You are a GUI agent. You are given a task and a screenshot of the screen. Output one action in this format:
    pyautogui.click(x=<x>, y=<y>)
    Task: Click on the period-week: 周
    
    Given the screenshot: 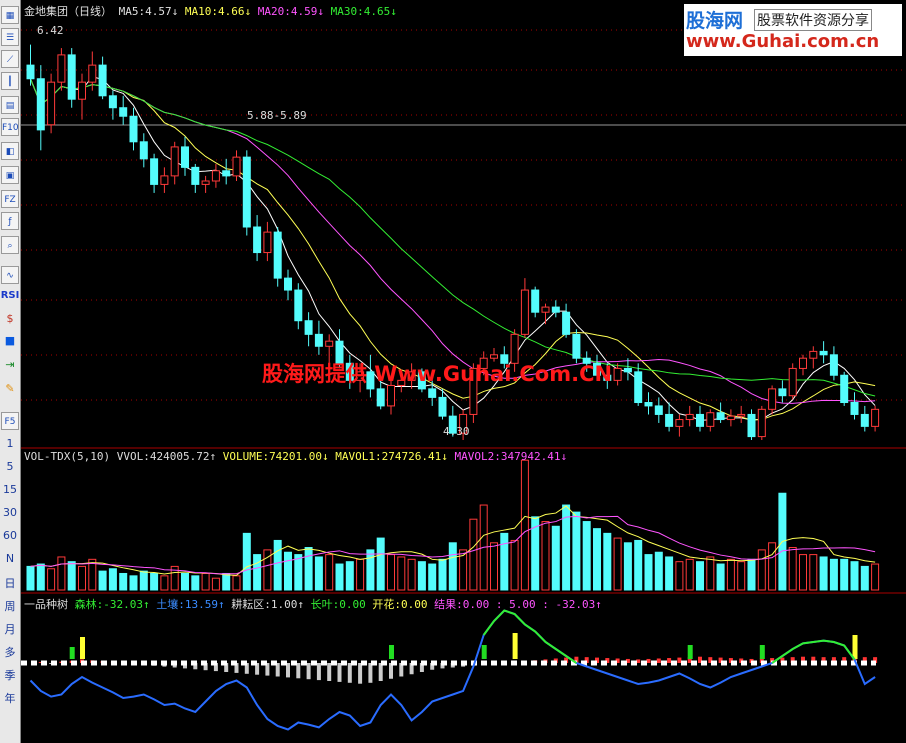 What is the action you would take?
    pyautogui.click(x=10, y=606)
    